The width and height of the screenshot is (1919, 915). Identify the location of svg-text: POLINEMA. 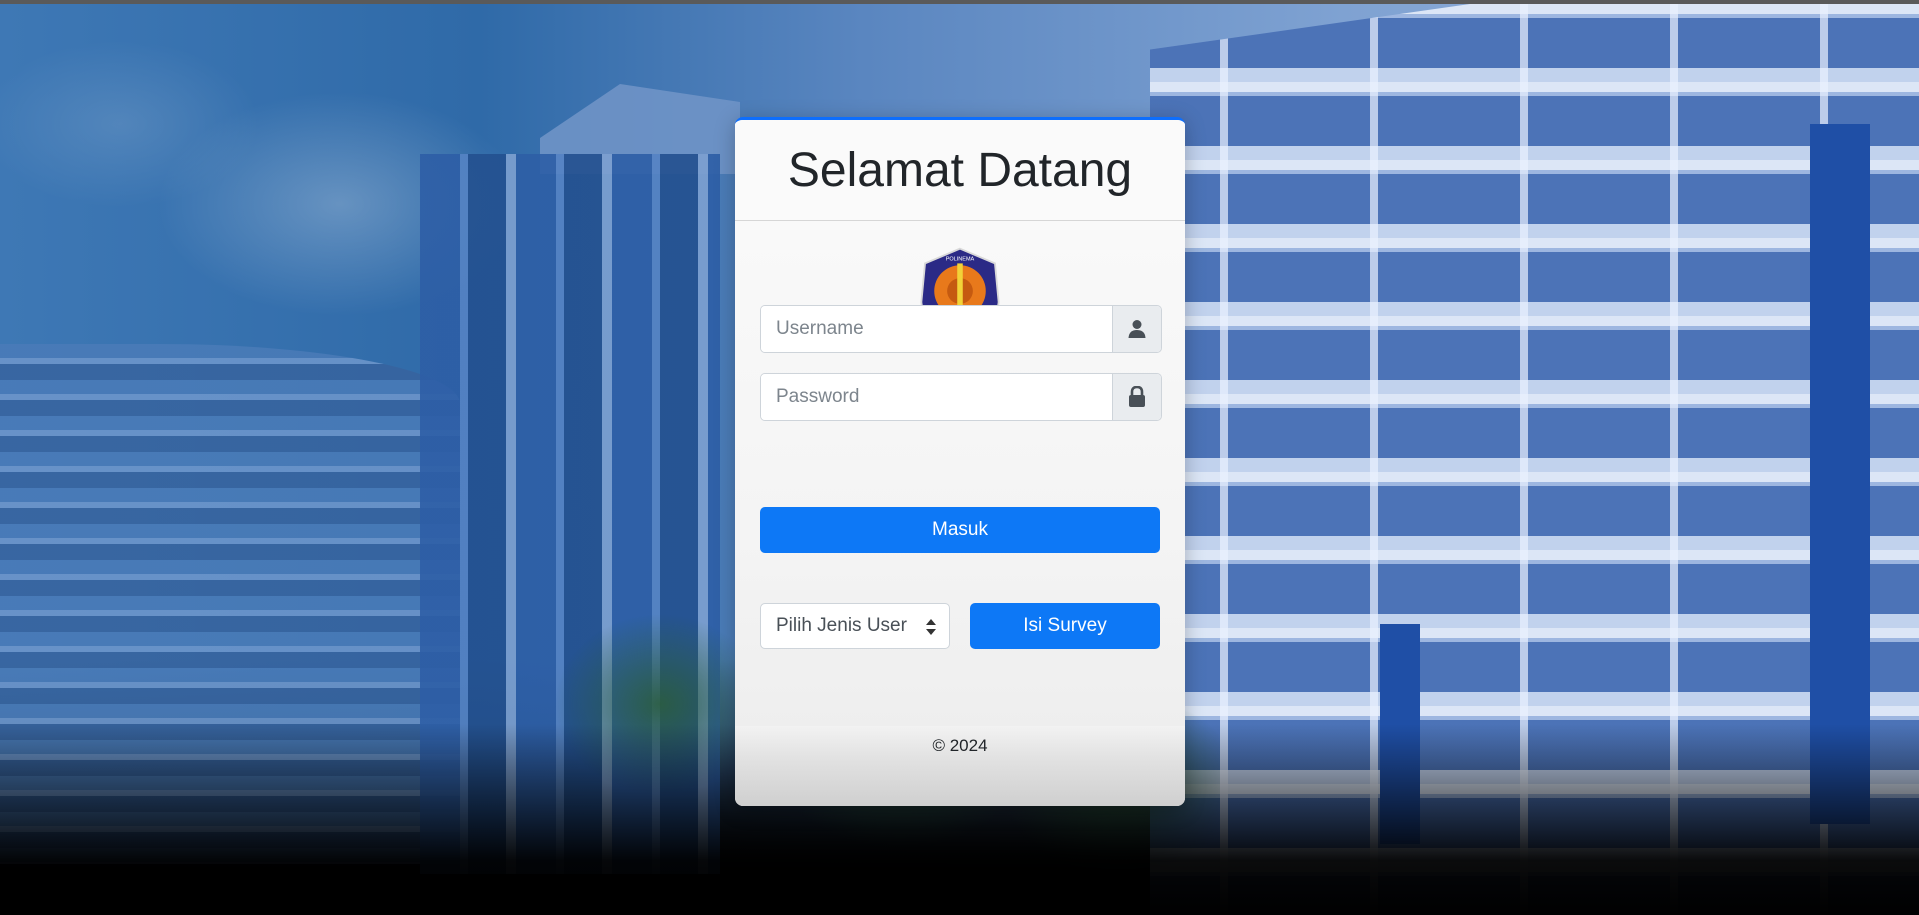
(960, 260).